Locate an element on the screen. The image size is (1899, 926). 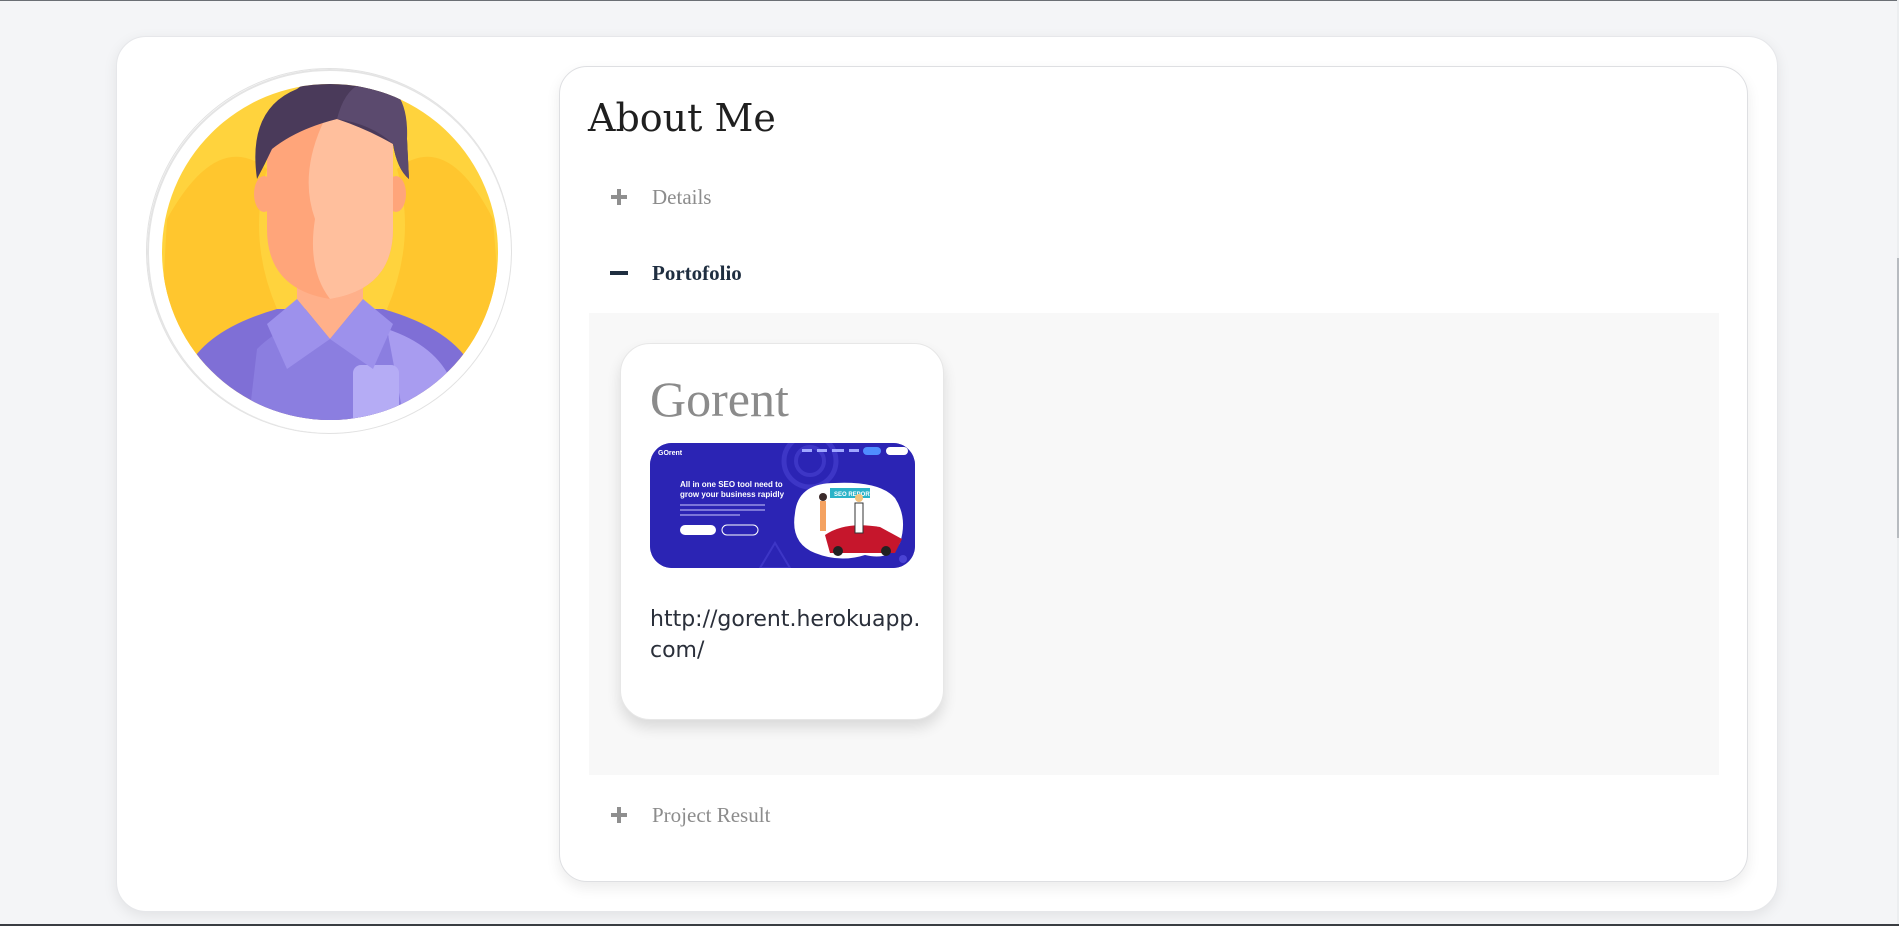
accordion-header-details: Details is located at coordinates (658, 197).